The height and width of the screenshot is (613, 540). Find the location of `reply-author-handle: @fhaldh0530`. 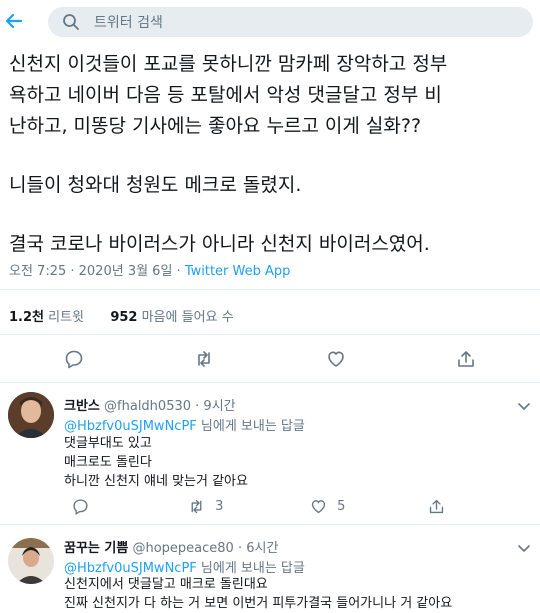

reply-author-handle: @fhaldh0530 is located at coordinates (147, 406).